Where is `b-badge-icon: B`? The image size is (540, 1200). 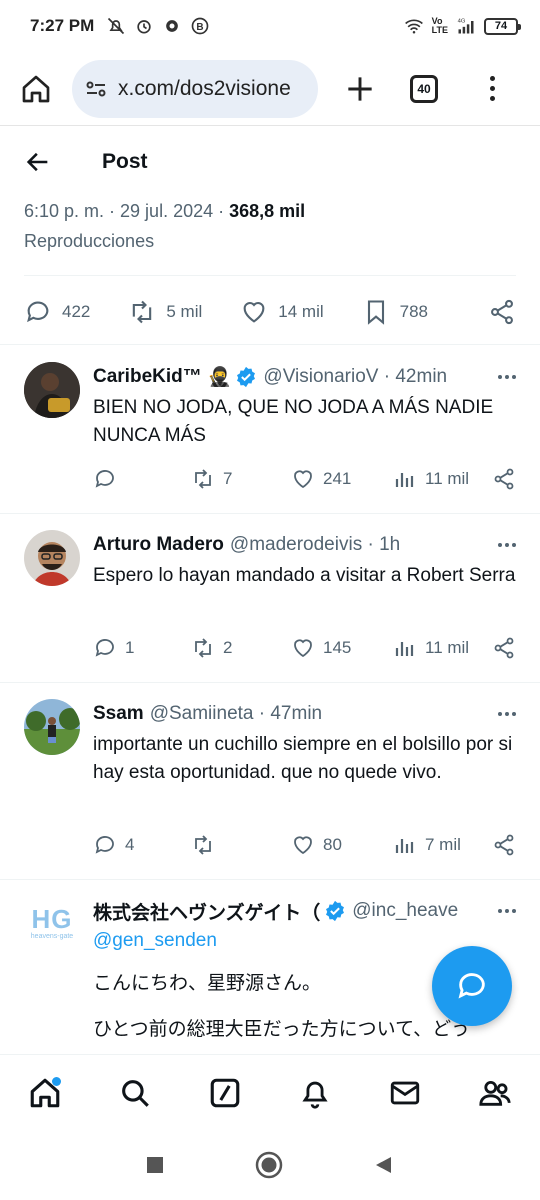
b-badge-icon: B is located at coordinates (200, 26).